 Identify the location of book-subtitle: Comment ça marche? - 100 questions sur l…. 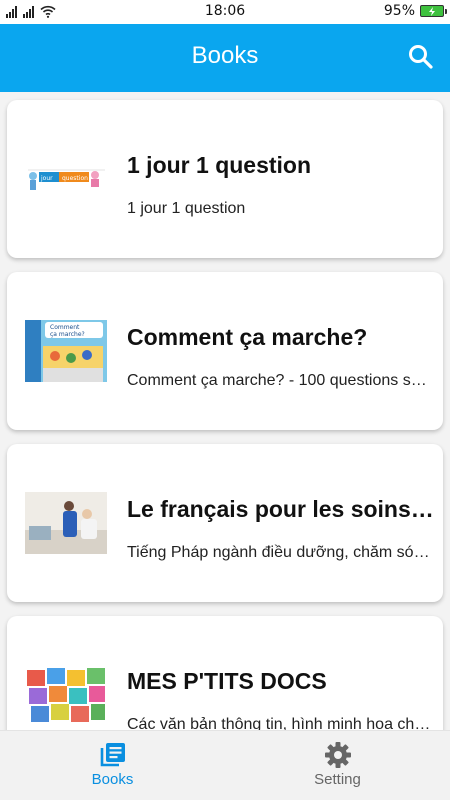
(281, 380).